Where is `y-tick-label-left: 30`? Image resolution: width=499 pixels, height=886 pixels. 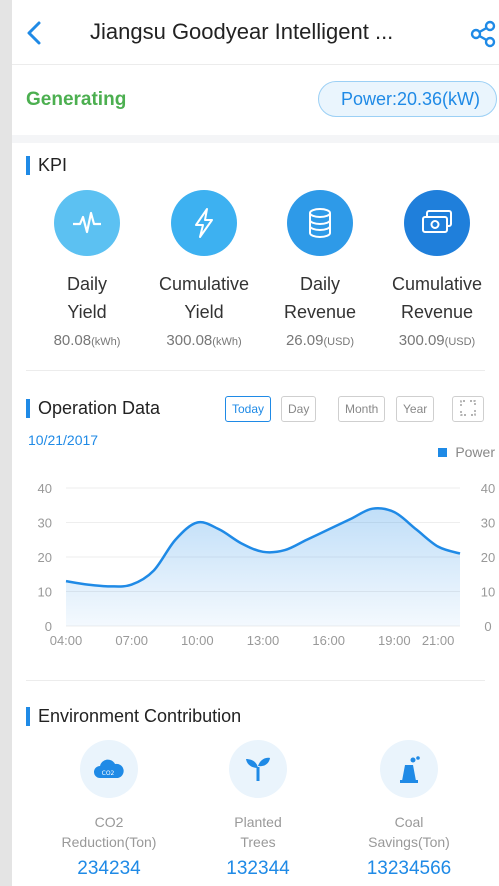 y-tick-label-left: 30 is located at coordinates (45, 523).